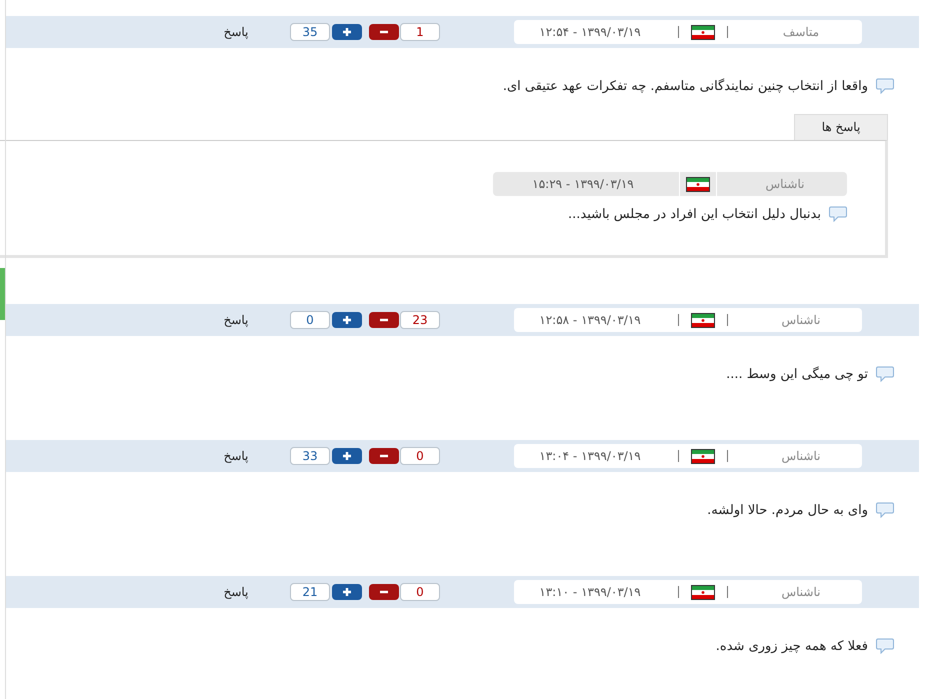 The image size is (931, 699). I want to click on comment-text: وای به حال مردم. حالا اولشه., so click(787, 510).